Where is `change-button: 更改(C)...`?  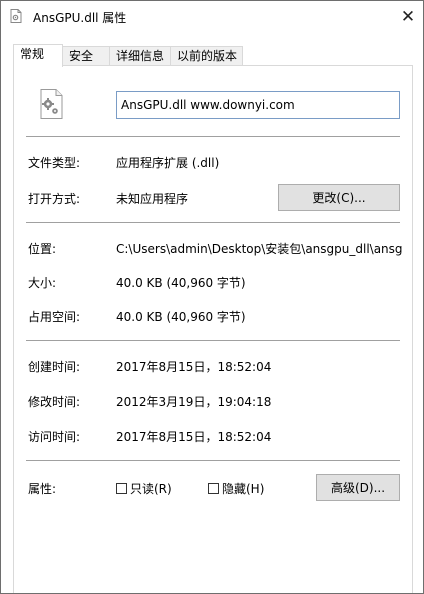
change-button: 更改(C)... is located at coordinates (339, 197).